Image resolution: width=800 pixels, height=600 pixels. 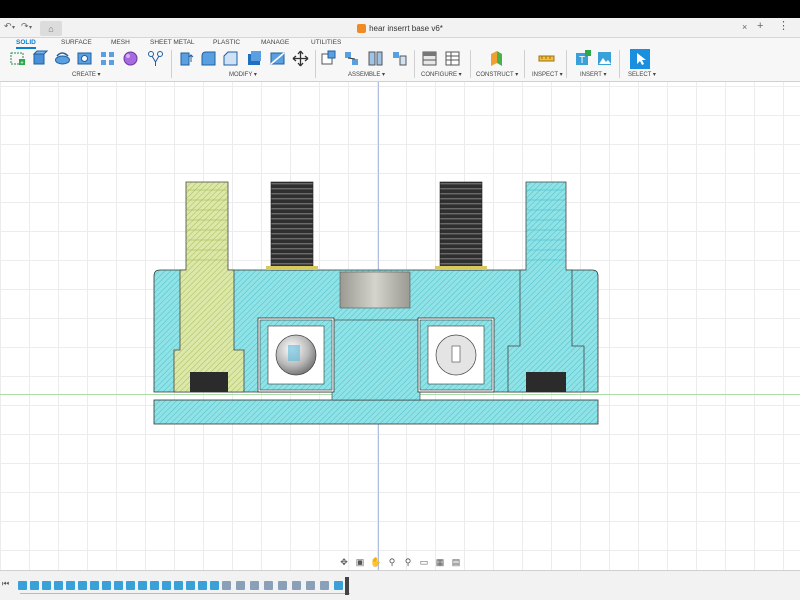 I want to click on inspect-group-label: INSPECT ▾, so click(x=547, y=74).